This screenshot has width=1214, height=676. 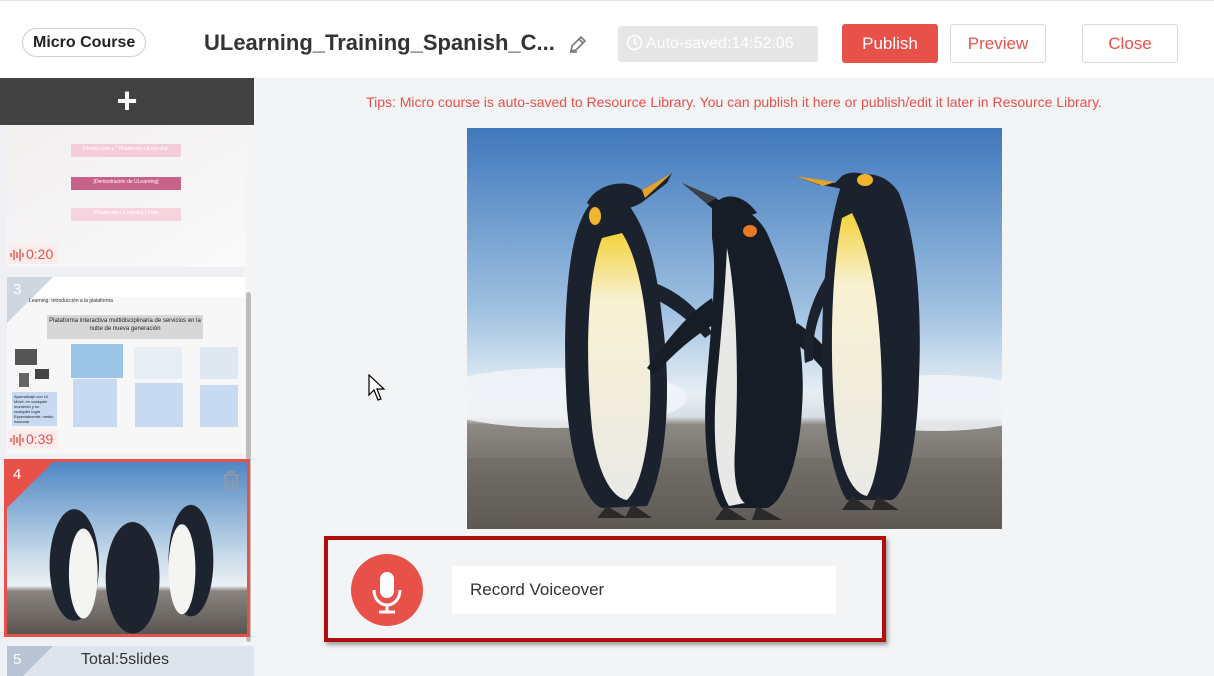 I want to click on mouse-cursor-icon, so click(x=377, y=387).